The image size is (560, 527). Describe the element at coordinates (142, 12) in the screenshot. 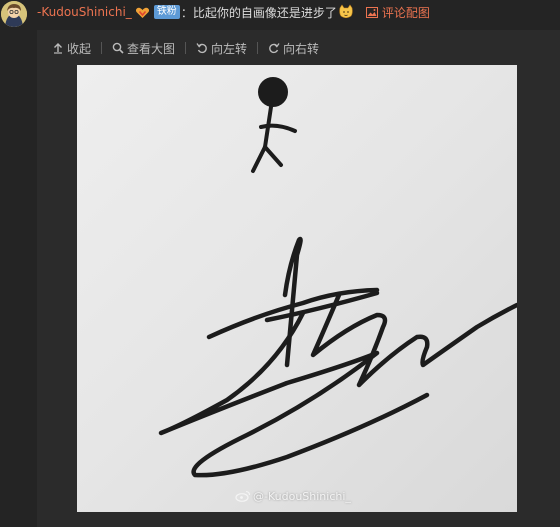

I see `vip-icon` at that location.